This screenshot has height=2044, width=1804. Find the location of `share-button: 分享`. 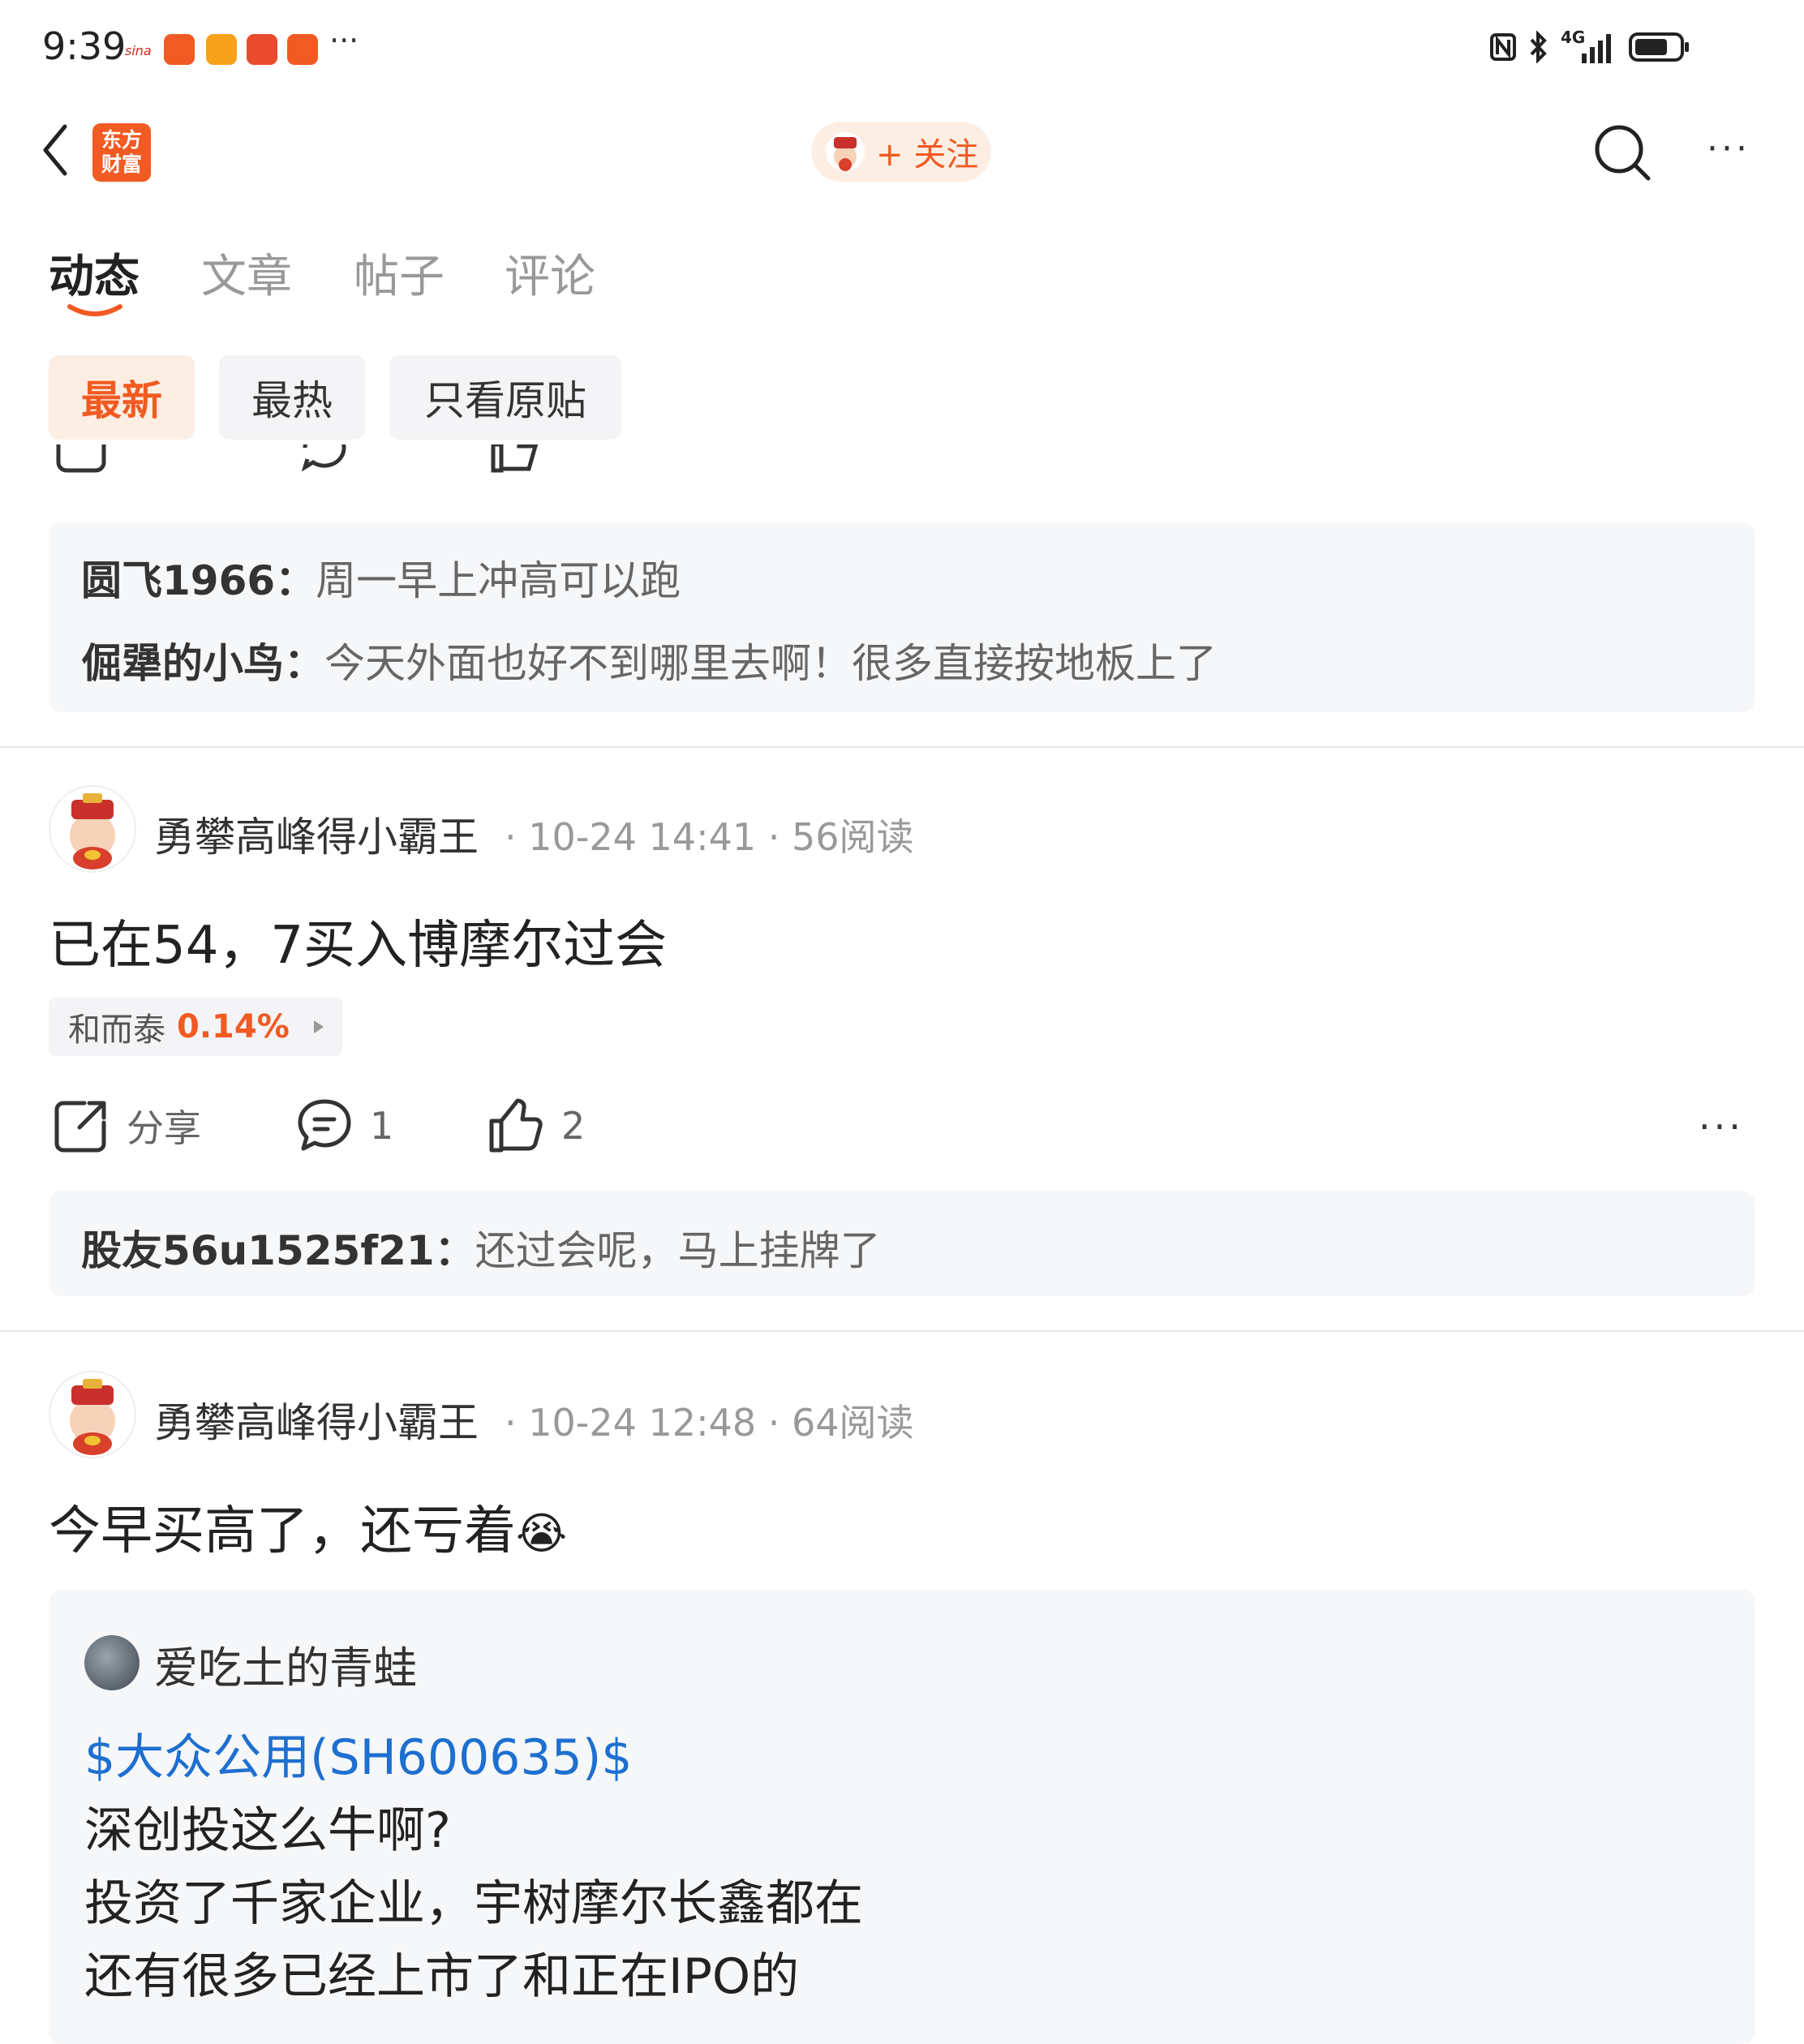

share-button: 分享 is located at coordinates (126, 1126).